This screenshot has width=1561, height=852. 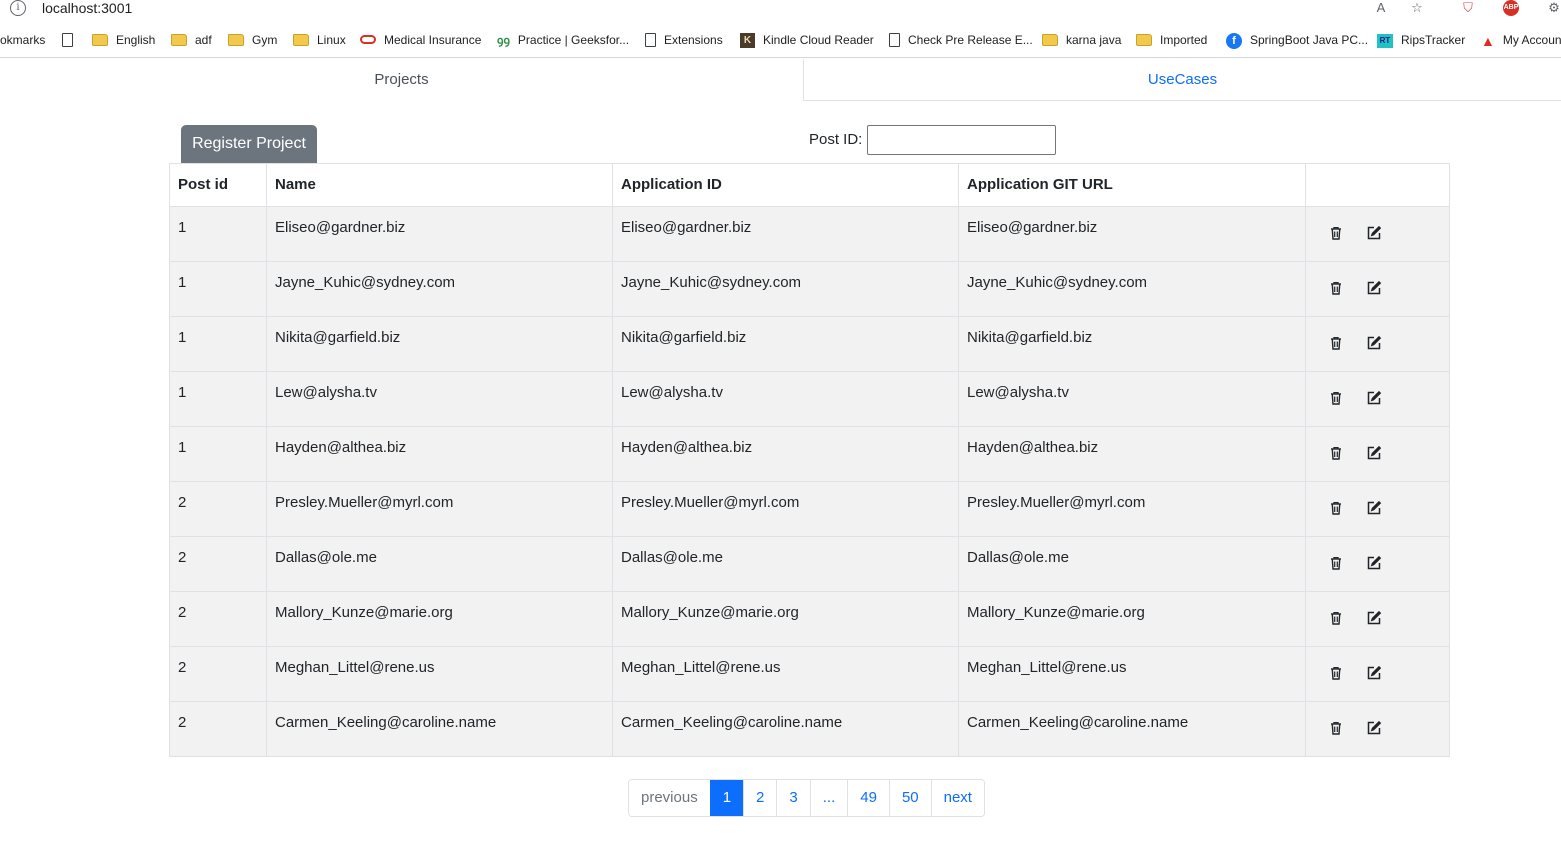 What do you see at coordinates (785, 234) in the screenshot?
I see `cell-application-id: Eliseo@gardner.biz` at bounding box center [785, 234].